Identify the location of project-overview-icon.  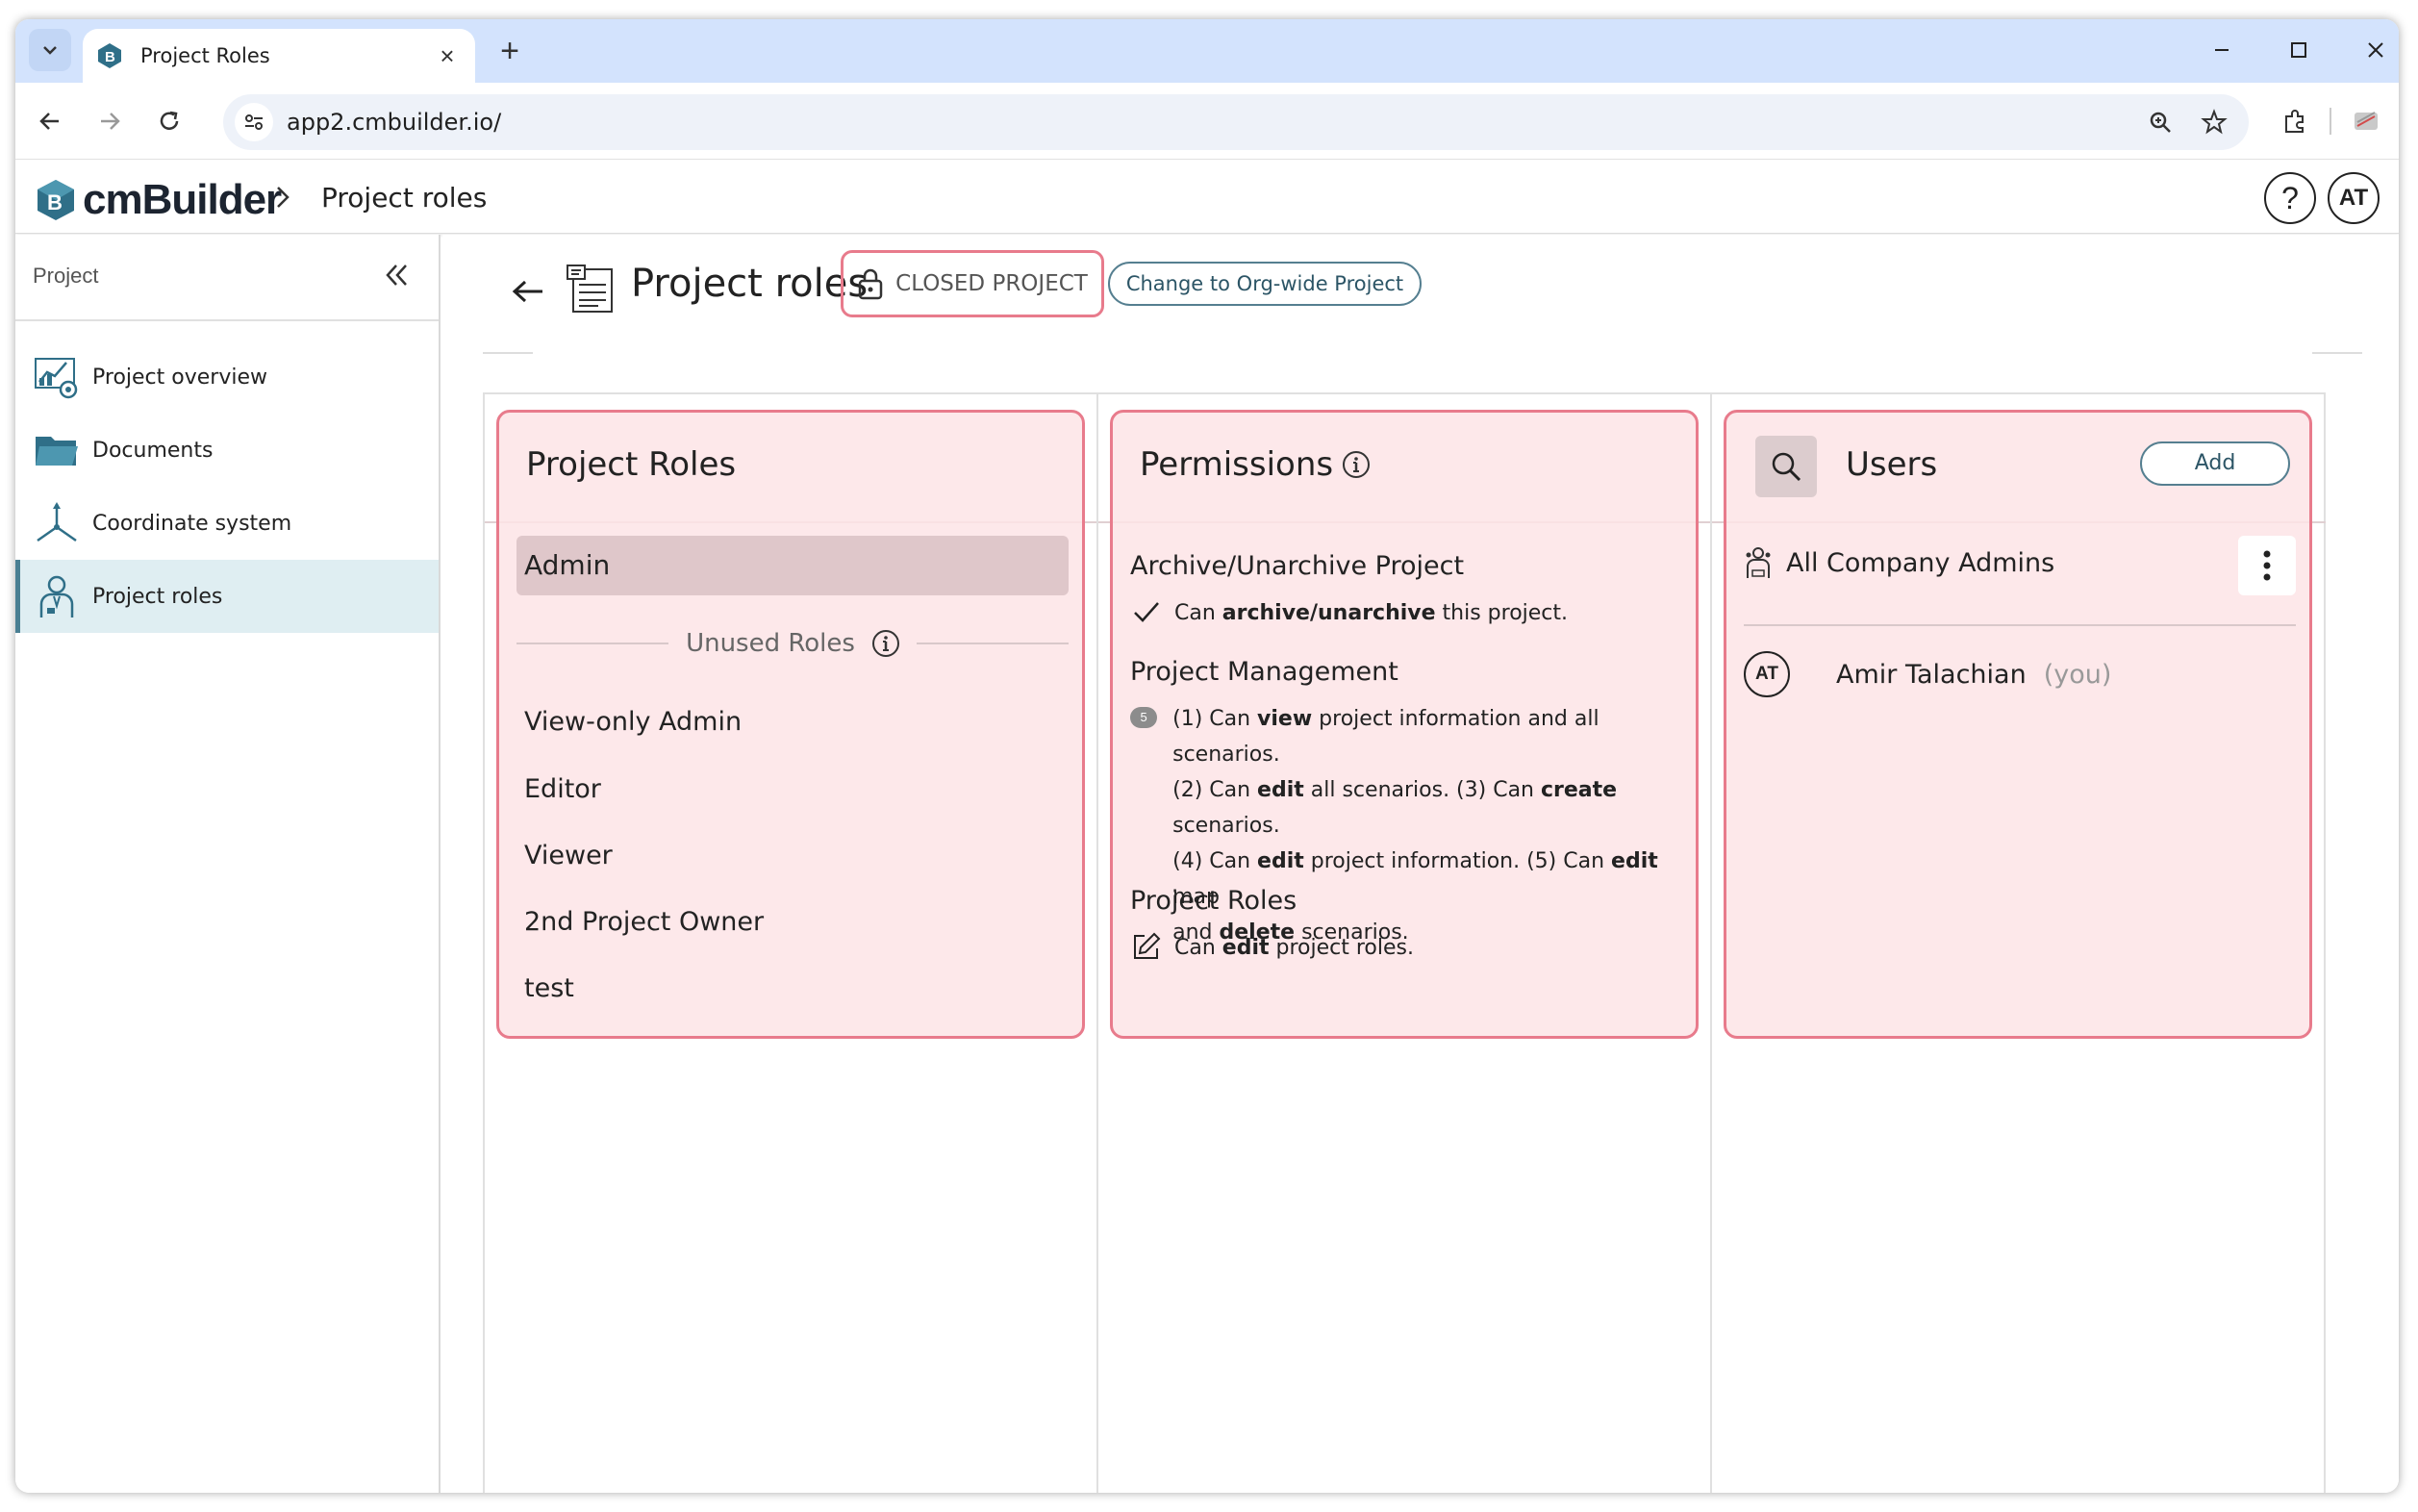
(57, 377).